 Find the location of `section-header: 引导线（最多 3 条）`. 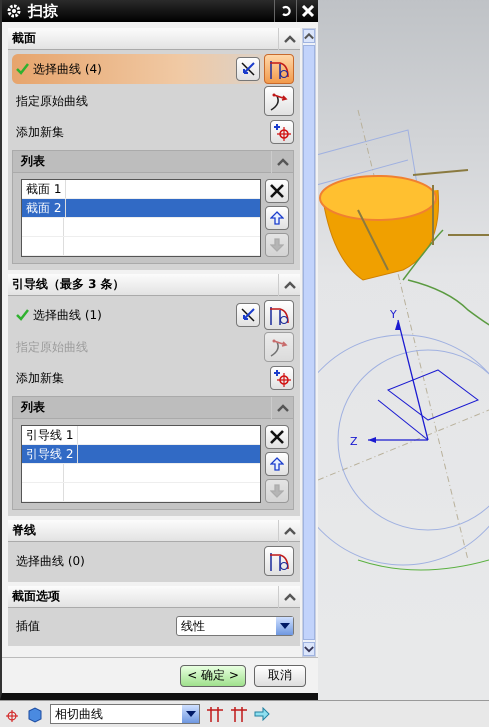

section-header: 引导线（最多 3 条） is located at coordinates (154, 285).